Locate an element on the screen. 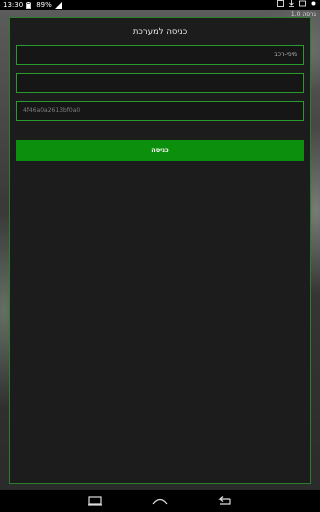 The image size is (320, 512). home-icon is located at coordinates (160, 501).